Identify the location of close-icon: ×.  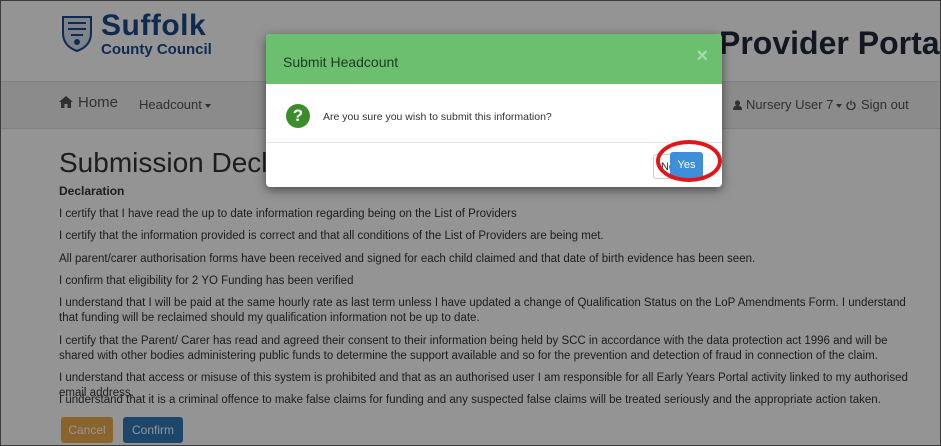
(702, 56).